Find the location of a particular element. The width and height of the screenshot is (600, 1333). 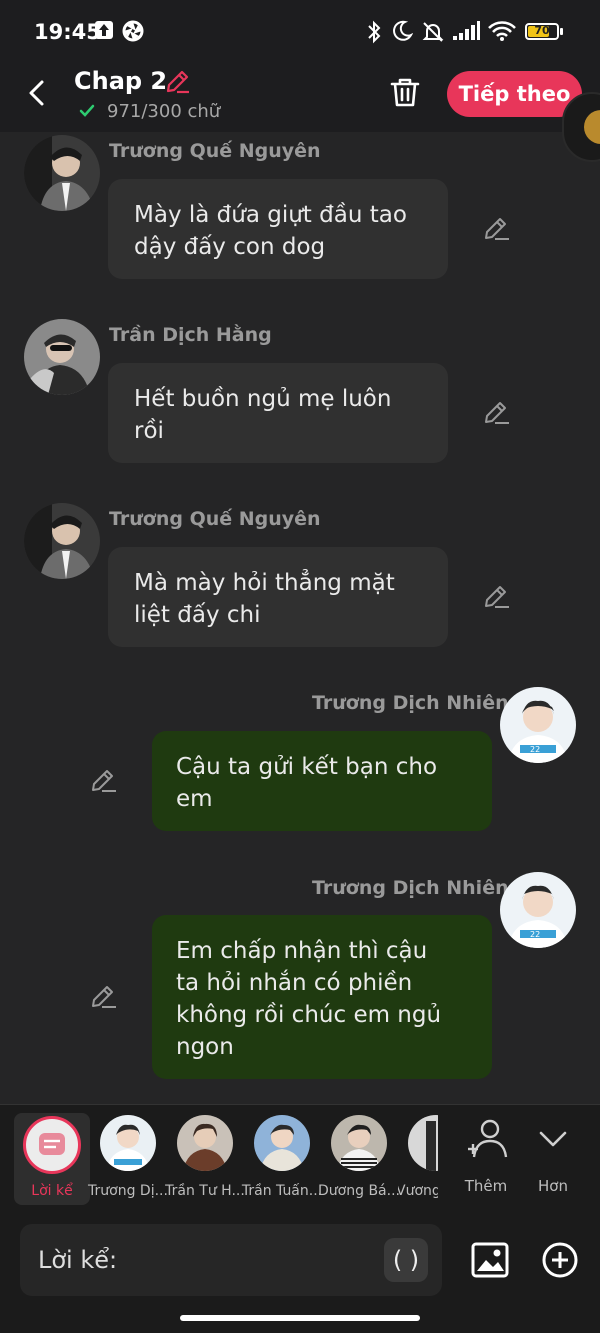

aperture-icon is located at coordinates (133, 31).